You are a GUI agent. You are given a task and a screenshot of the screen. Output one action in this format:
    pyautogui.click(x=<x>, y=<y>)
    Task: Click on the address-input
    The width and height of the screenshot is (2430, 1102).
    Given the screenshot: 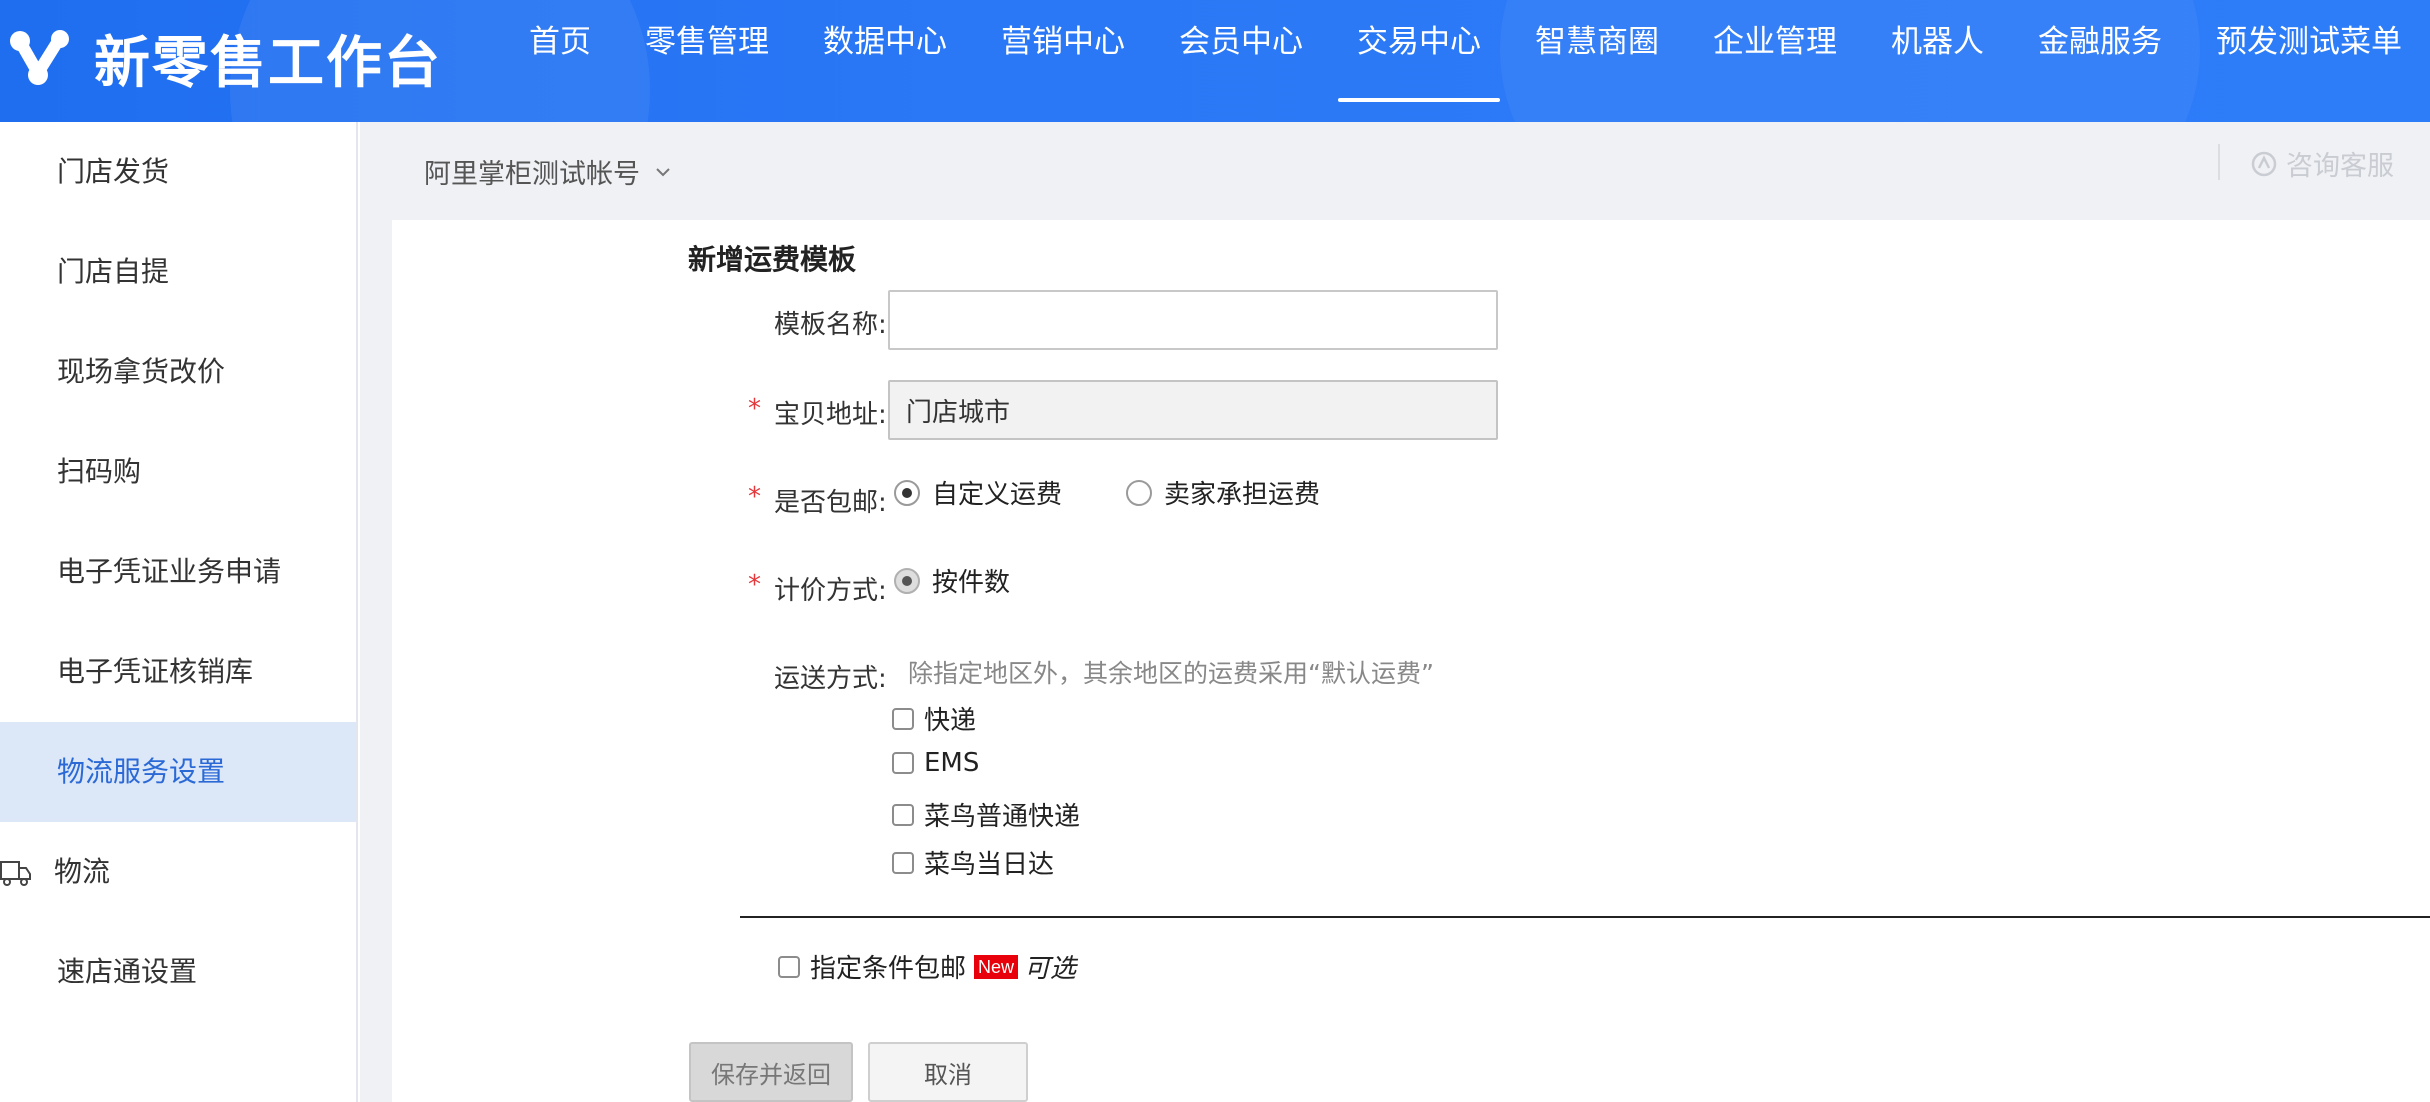 What is the action you would take?
    pyautogui.click(x=1193, y=410)
    